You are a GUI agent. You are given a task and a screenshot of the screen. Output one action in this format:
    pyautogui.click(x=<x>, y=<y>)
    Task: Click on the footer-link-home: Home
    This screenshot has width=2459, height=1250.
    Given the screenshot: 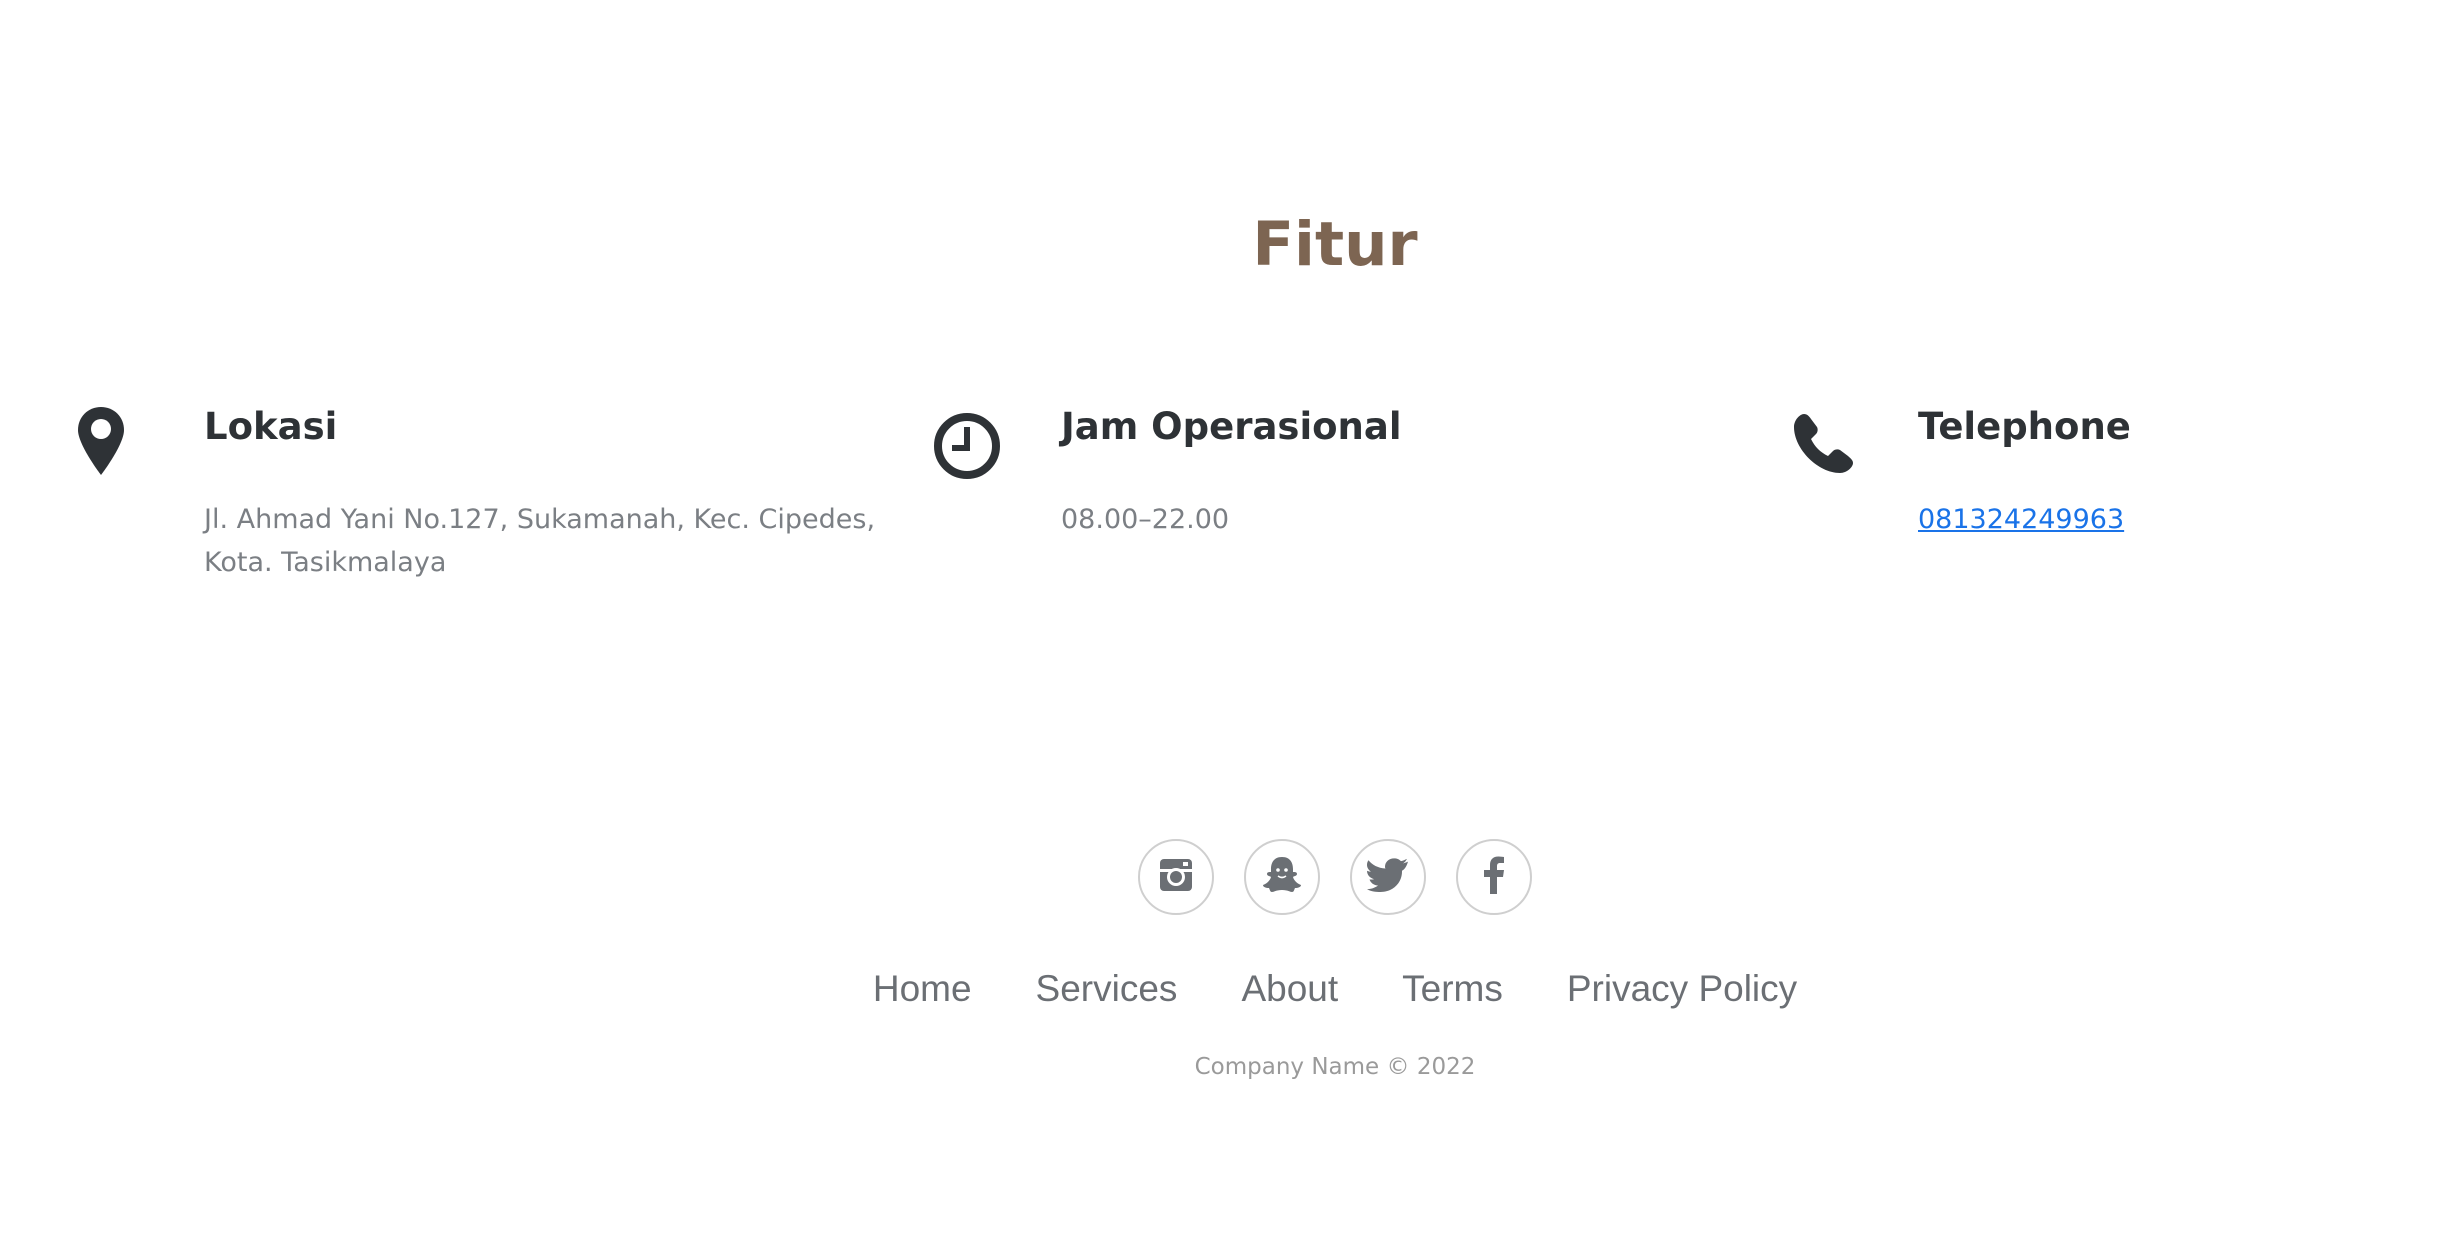 What is the action you would take?
    pyautogui.click(x=922, y=989)
    